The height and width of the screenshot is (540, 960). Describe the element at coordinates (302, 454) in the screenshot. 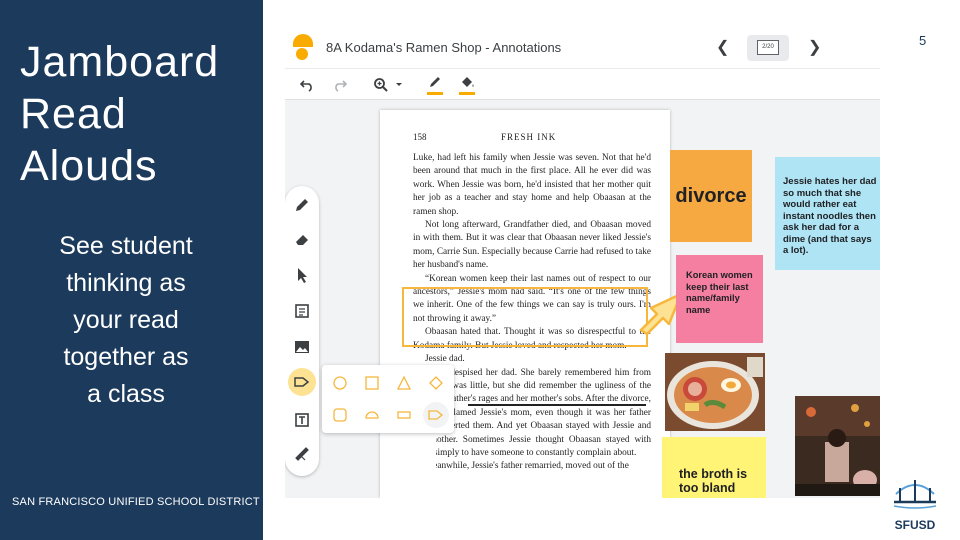

I see `laser-icon` at that location.